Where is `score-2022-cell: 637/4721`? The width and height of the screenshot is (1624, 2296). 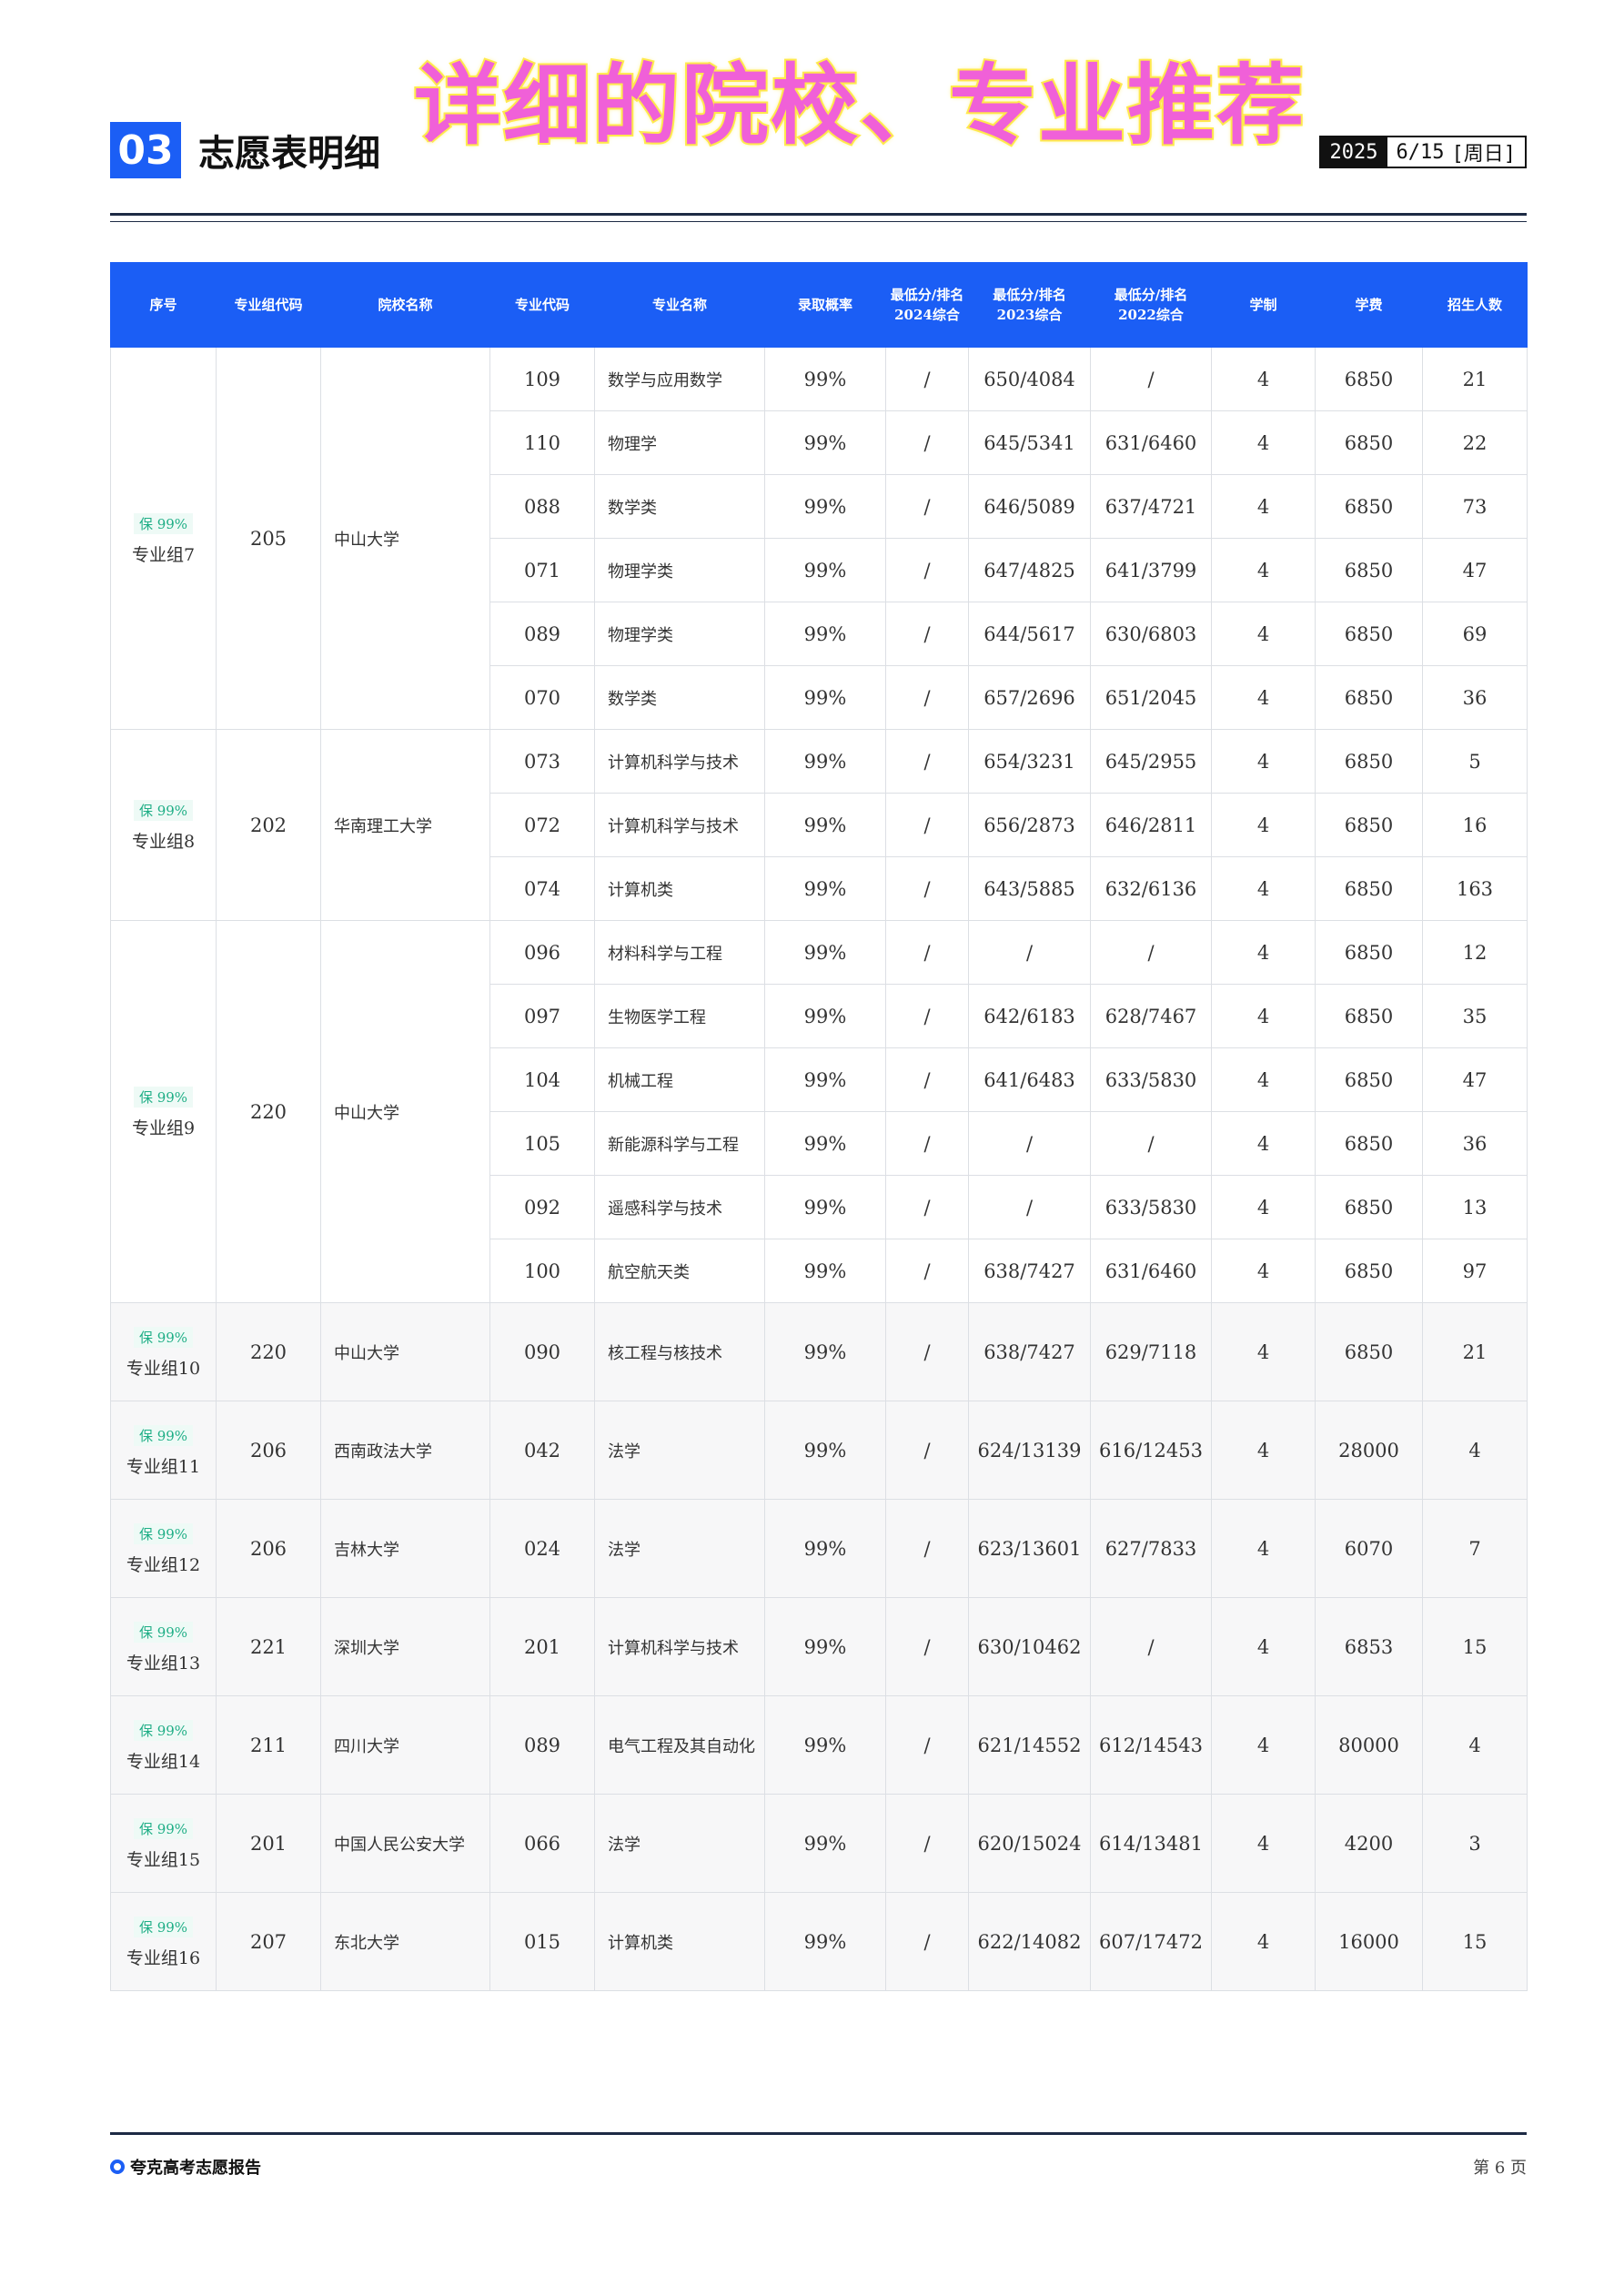 score-2022-cell: 637/4721 is located at coordinates (1151, 507).